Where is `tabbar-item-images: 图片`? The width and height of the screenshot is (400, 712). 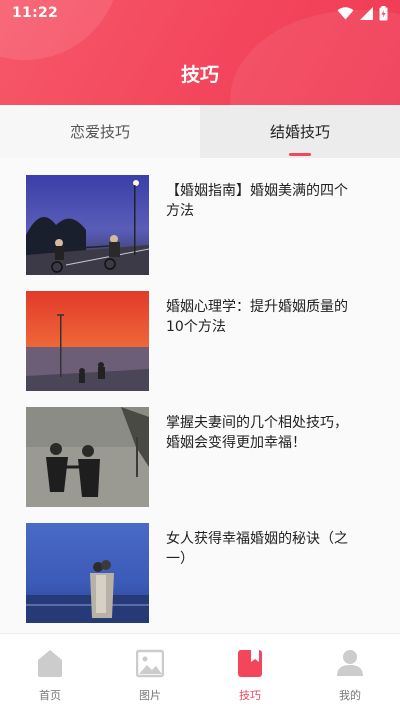 tabbar-item-images: 图片 is located at coordinates (150, 673).